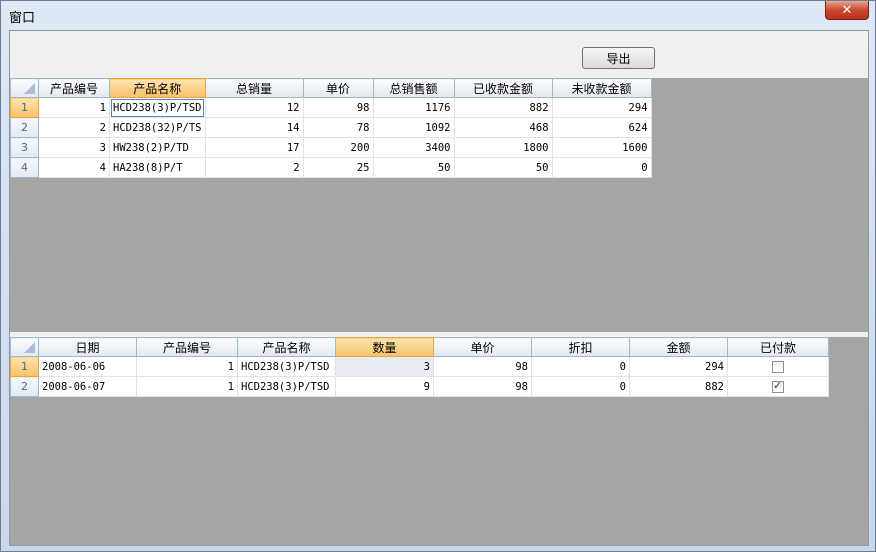 Image resolution: width=876 pixels, height=552 pixels. What do you see at coordinates (778, 347) in the screenshot?
I see `col-header-paid: 已付款` at bounding box center [778, 347].